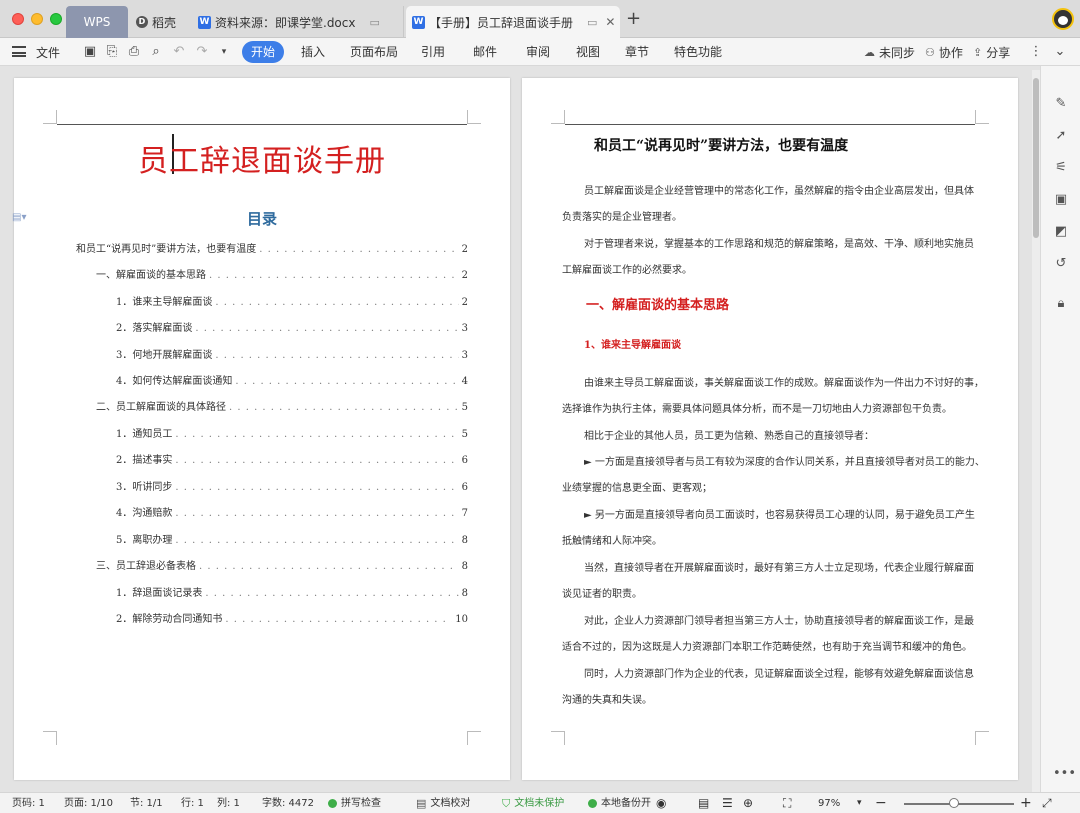 The image size is (1080, 813). What do you see at coordinates (513, 22) in the screenshot?
I see `tab-document-handbook: W 【手册】员工辞退面谈手册 ▭ ✕` at bounding box center [513, 22].